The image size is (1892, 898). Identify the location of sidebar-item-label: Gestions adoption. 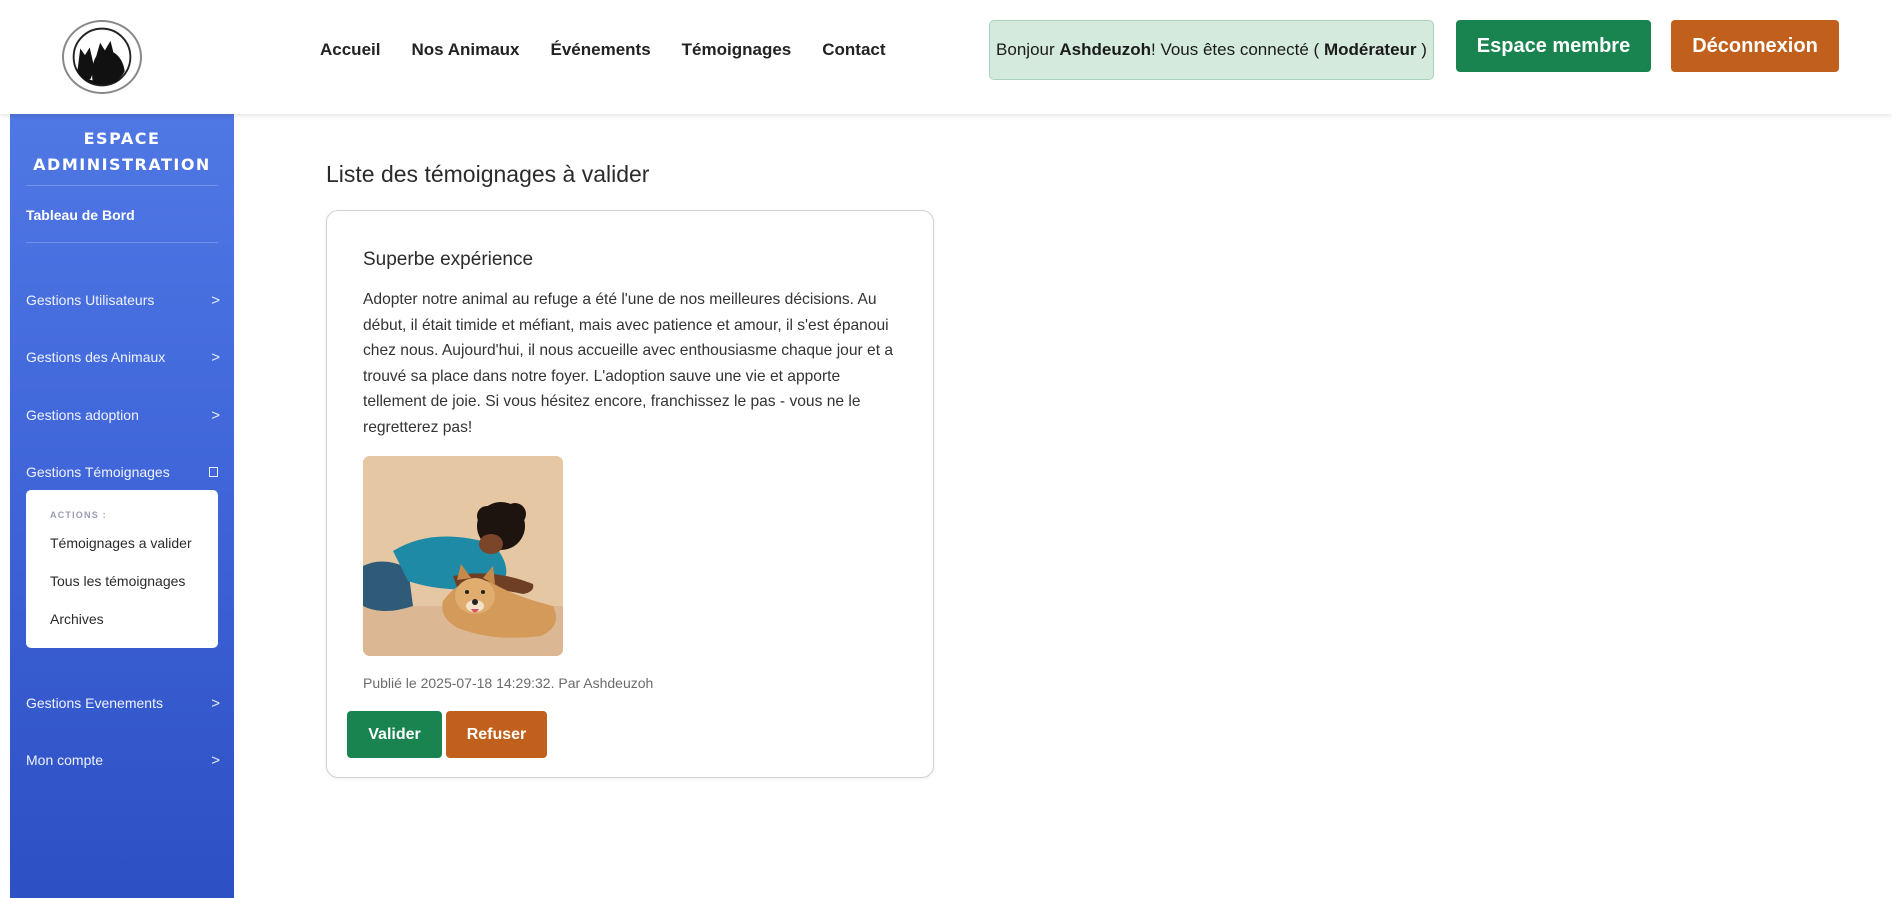
(82, 415).